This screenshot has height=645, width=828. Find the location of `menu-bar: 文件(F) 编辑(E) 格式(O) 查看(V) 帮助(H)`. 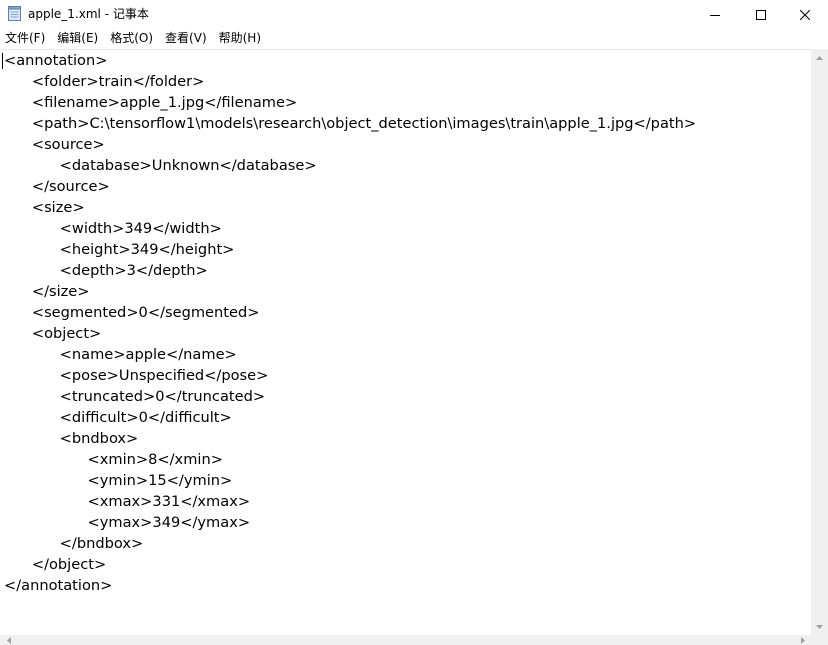

menu-bar: 文件(F) 编辑(E) 格式(O) 查看(V) 帮助(H) is located at coordinates (414, 38).